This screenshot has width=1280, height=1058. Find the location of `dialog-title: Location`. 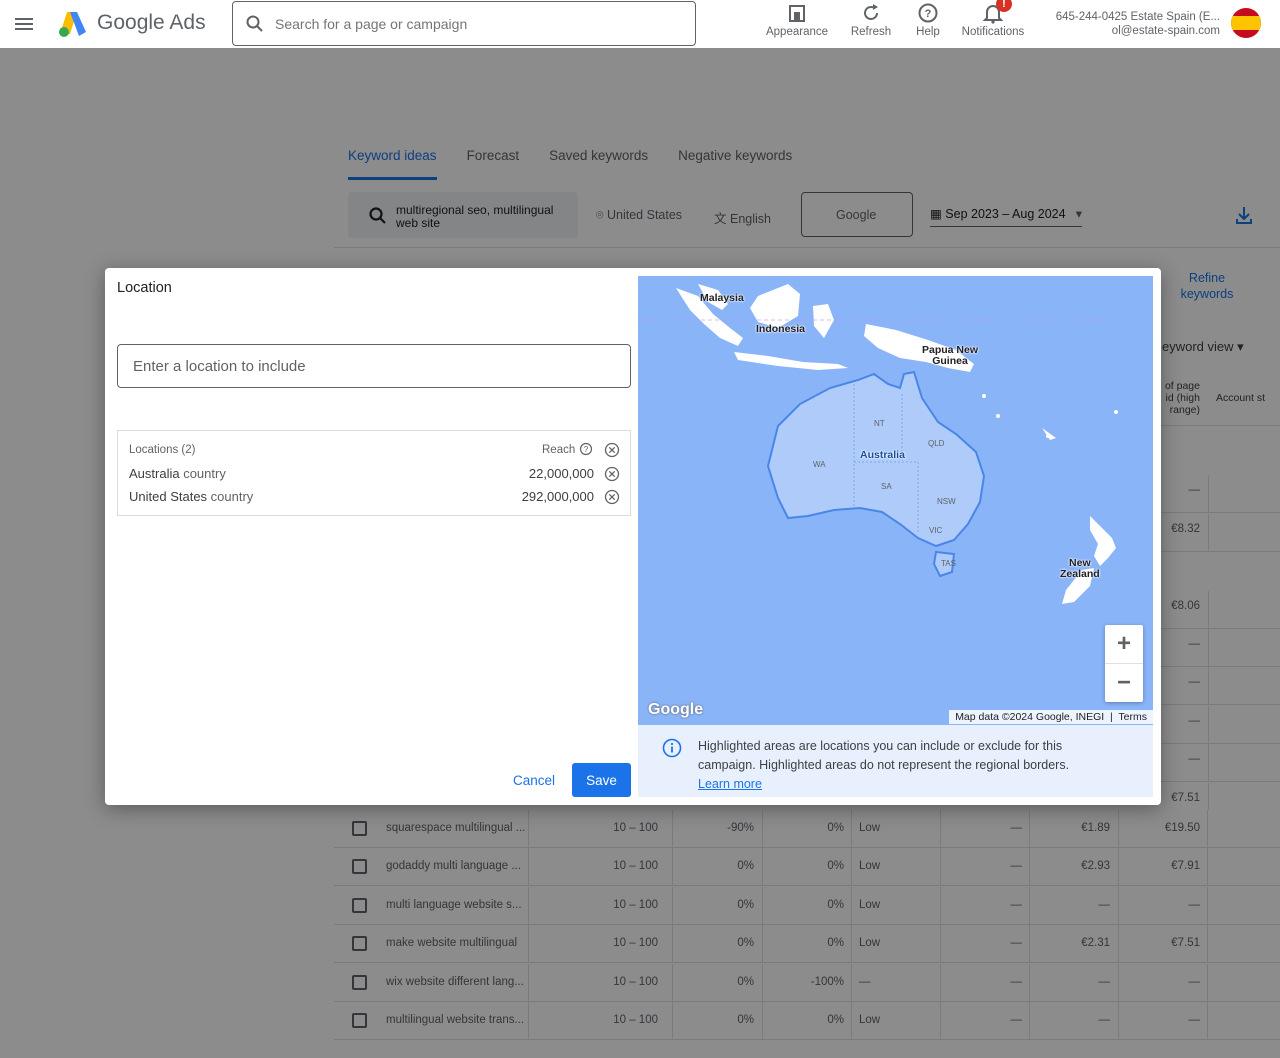

dialog-title: Location is located at coordinates (144, 288).